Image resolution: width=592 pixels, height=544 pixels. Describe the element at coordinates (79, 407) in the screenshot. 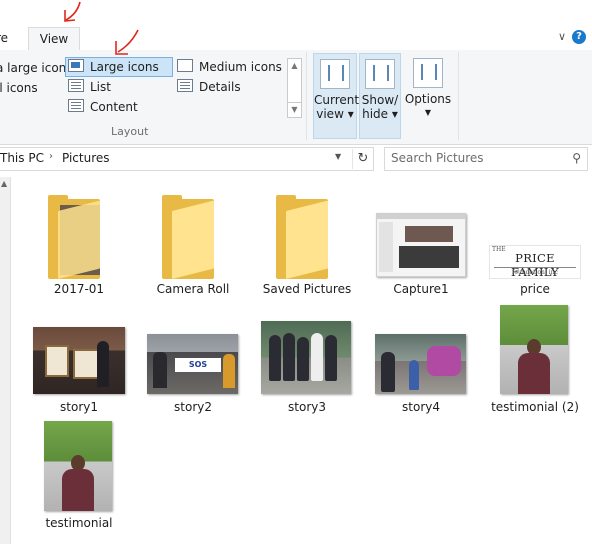

I see `file-name: story1` at that location.